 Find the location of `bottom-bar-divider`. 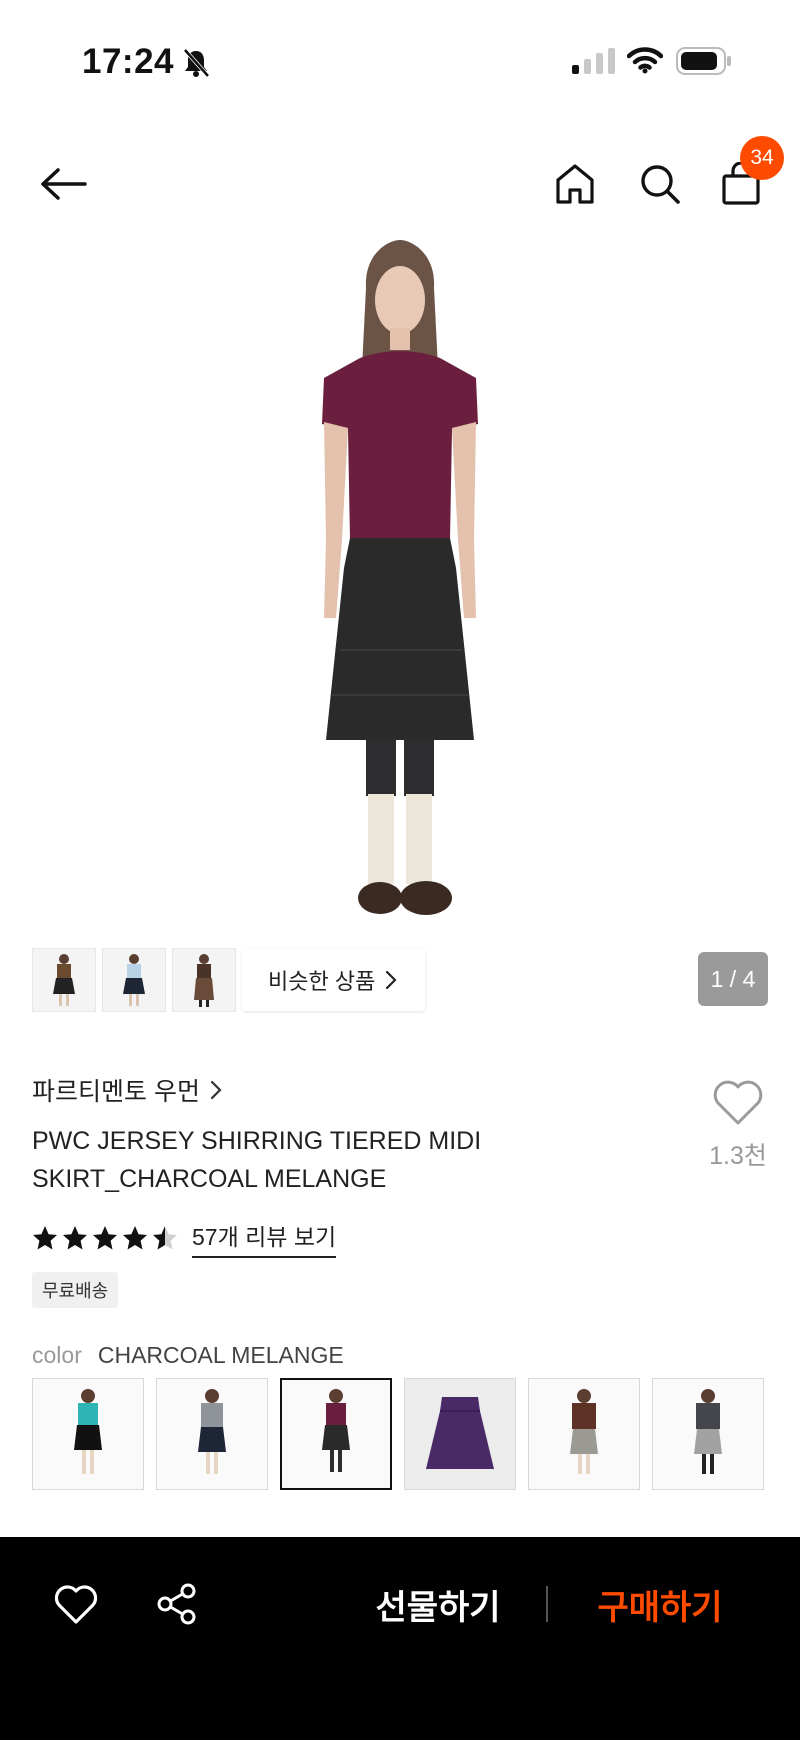

bottom-bar-divider is located at coordinates (547, 1604).